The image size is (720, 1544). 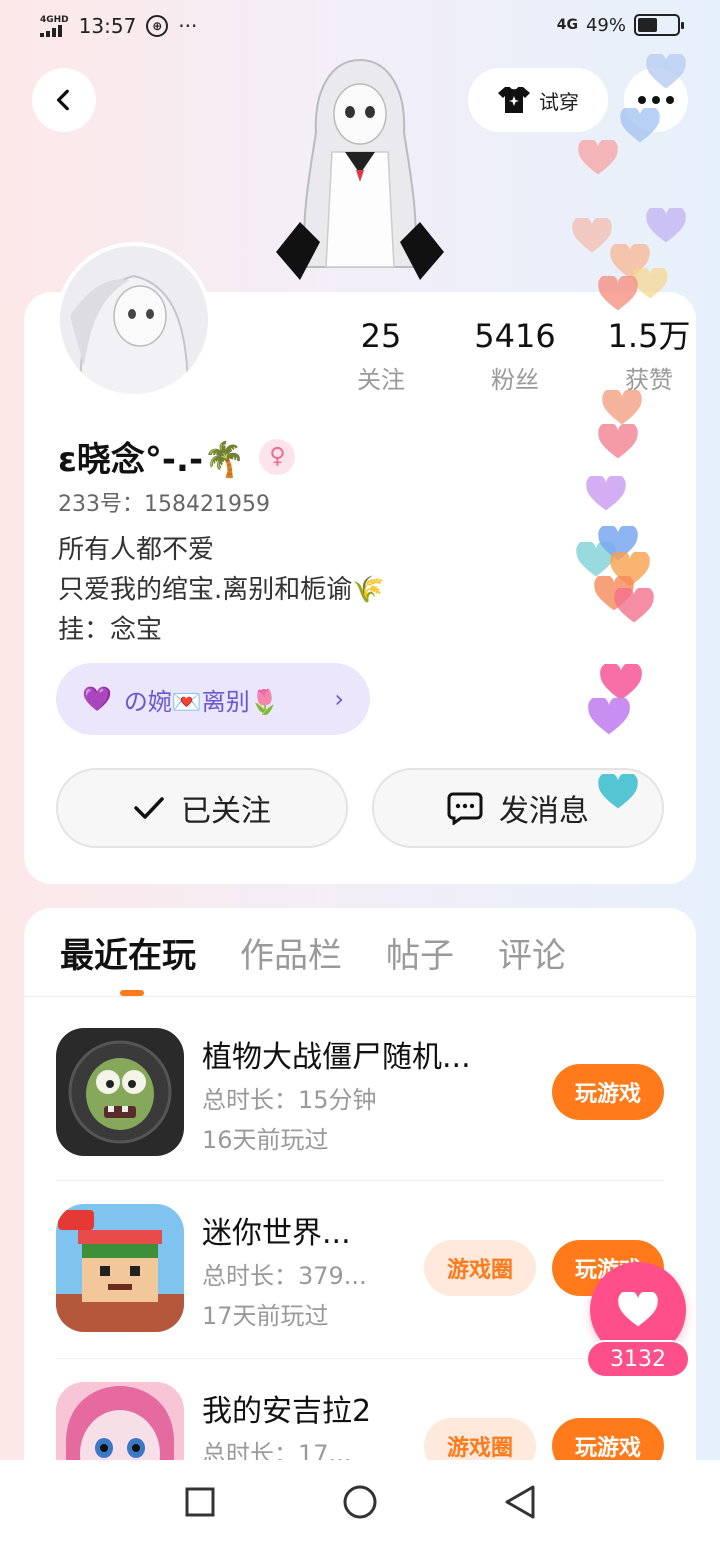 What do you see at coordinates (381, 380) in the screenshot?
I see `following-label: 关注` at bounding box center [381, 380].